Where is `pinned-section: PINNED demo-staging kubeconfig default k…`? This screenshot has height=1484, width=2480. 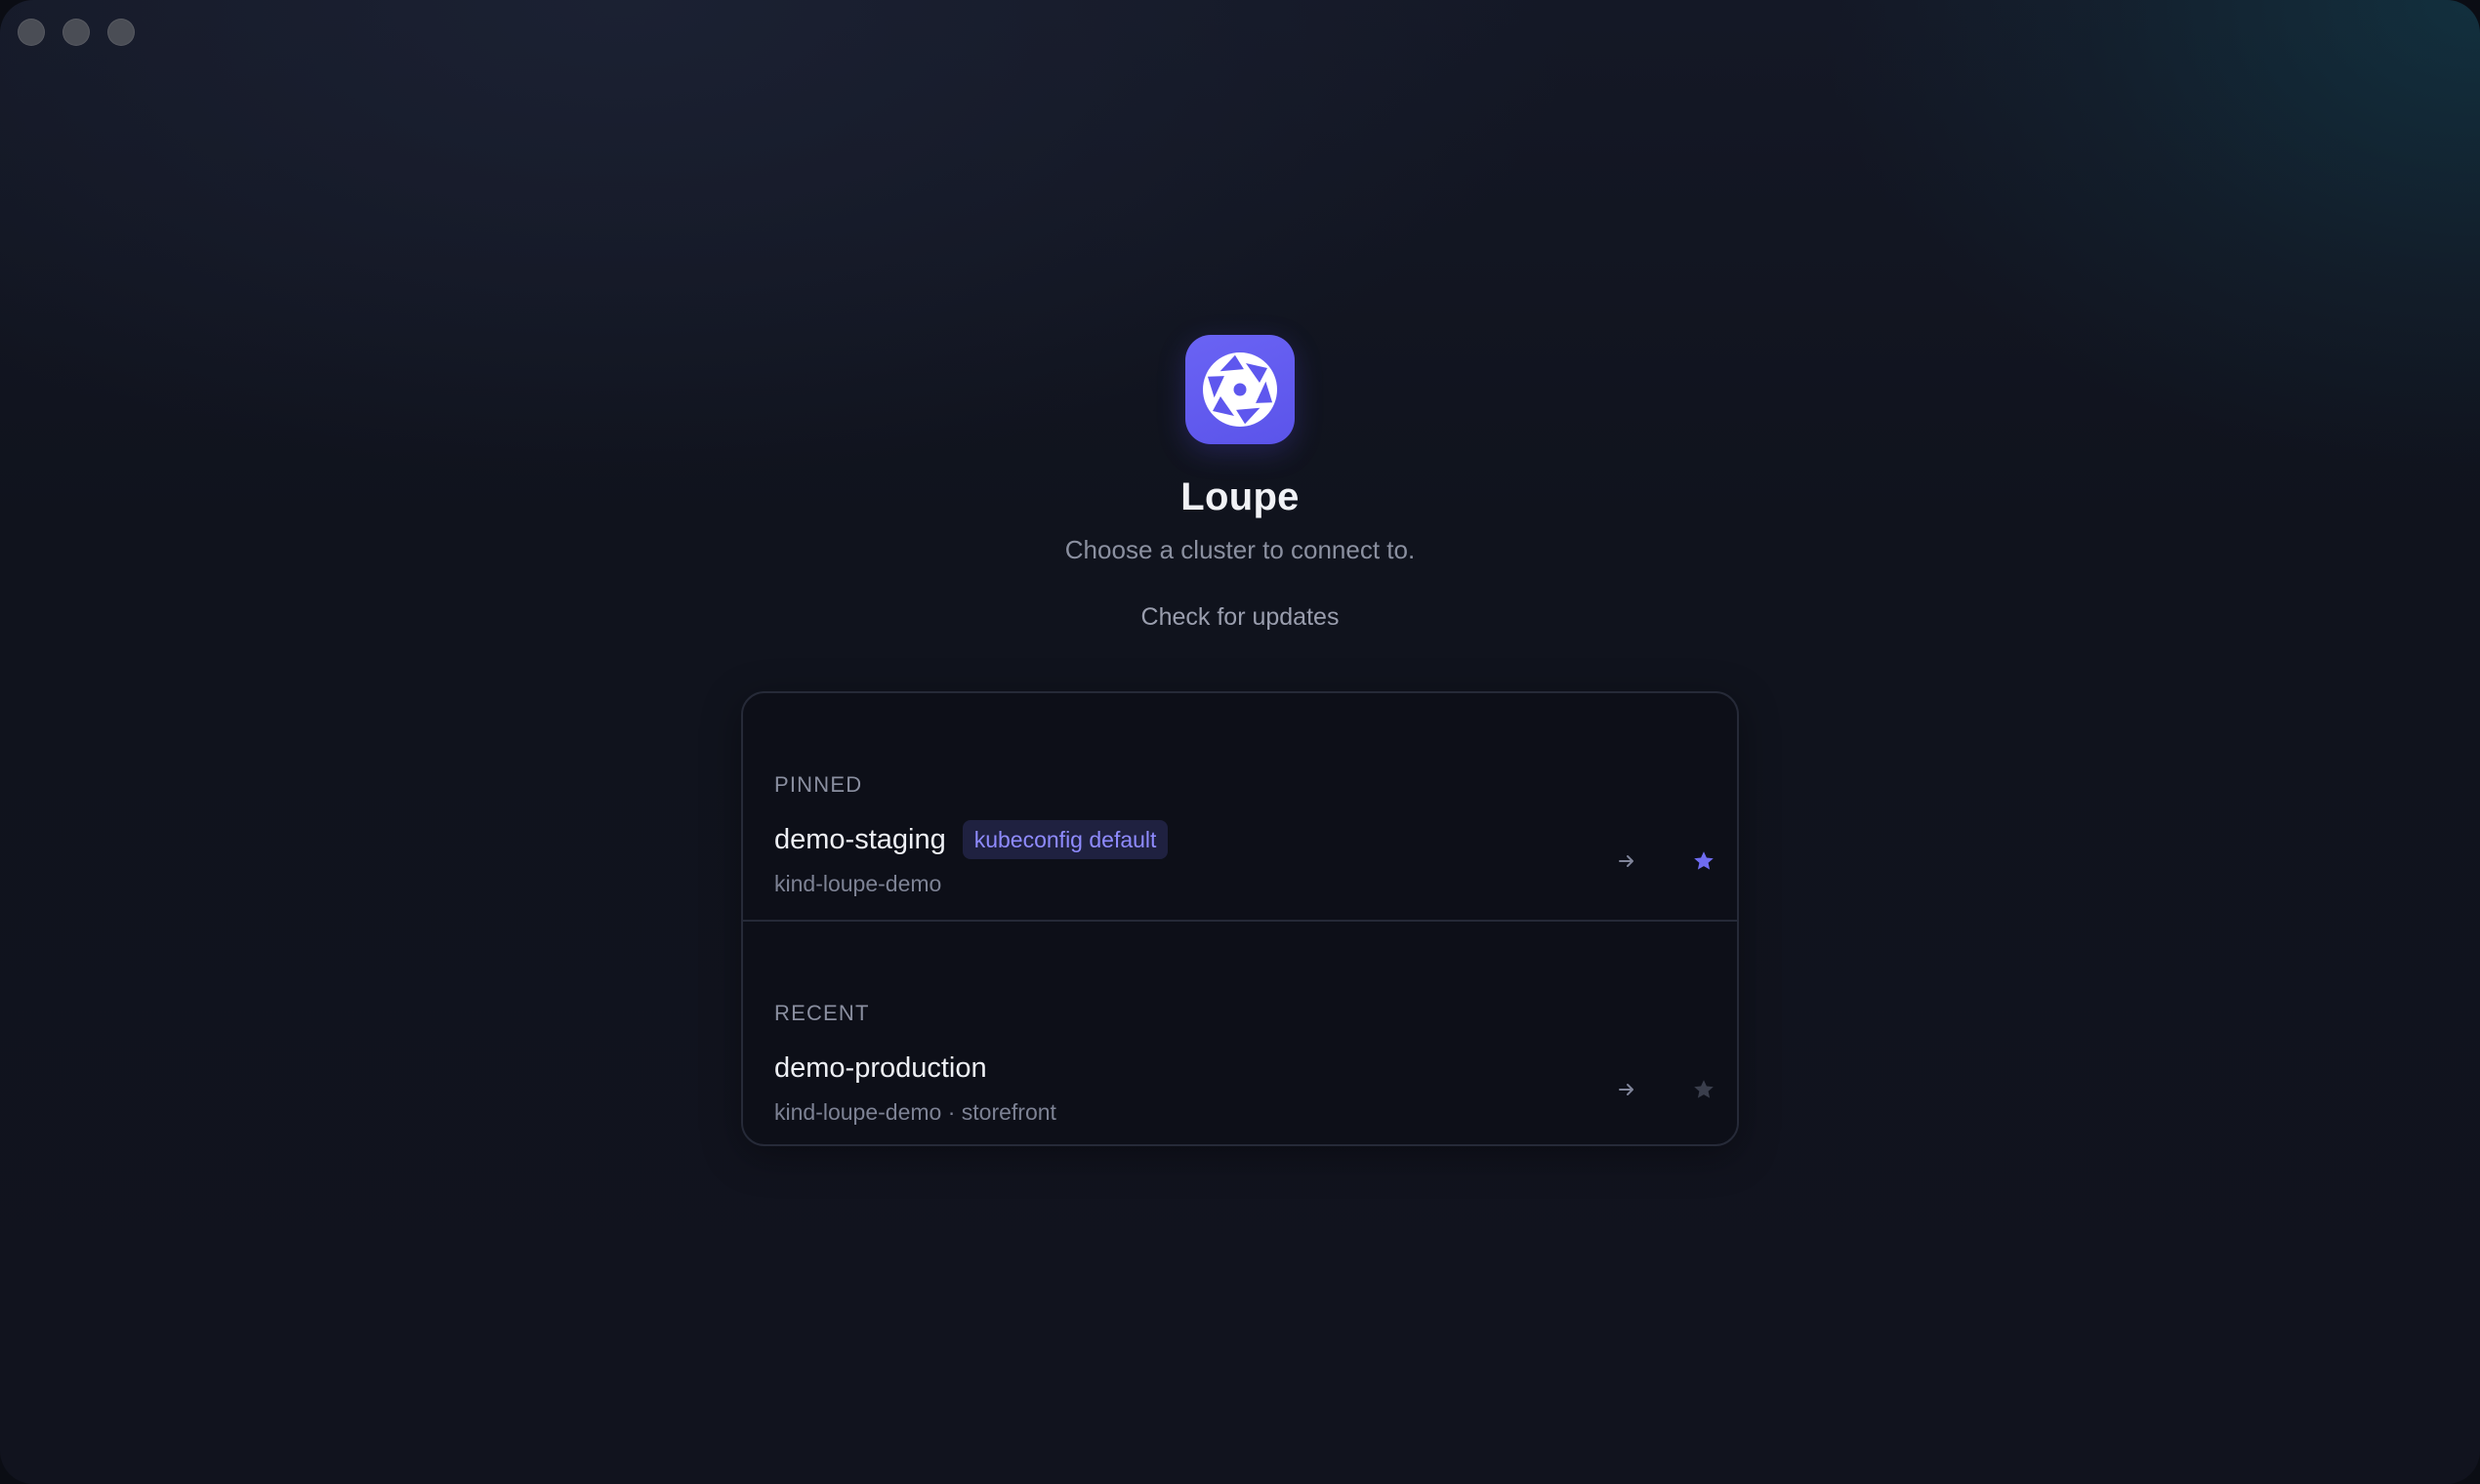
pinned-section: PINNED demo-staging kubeconfig default k… is located at coordinates (1240, 807).